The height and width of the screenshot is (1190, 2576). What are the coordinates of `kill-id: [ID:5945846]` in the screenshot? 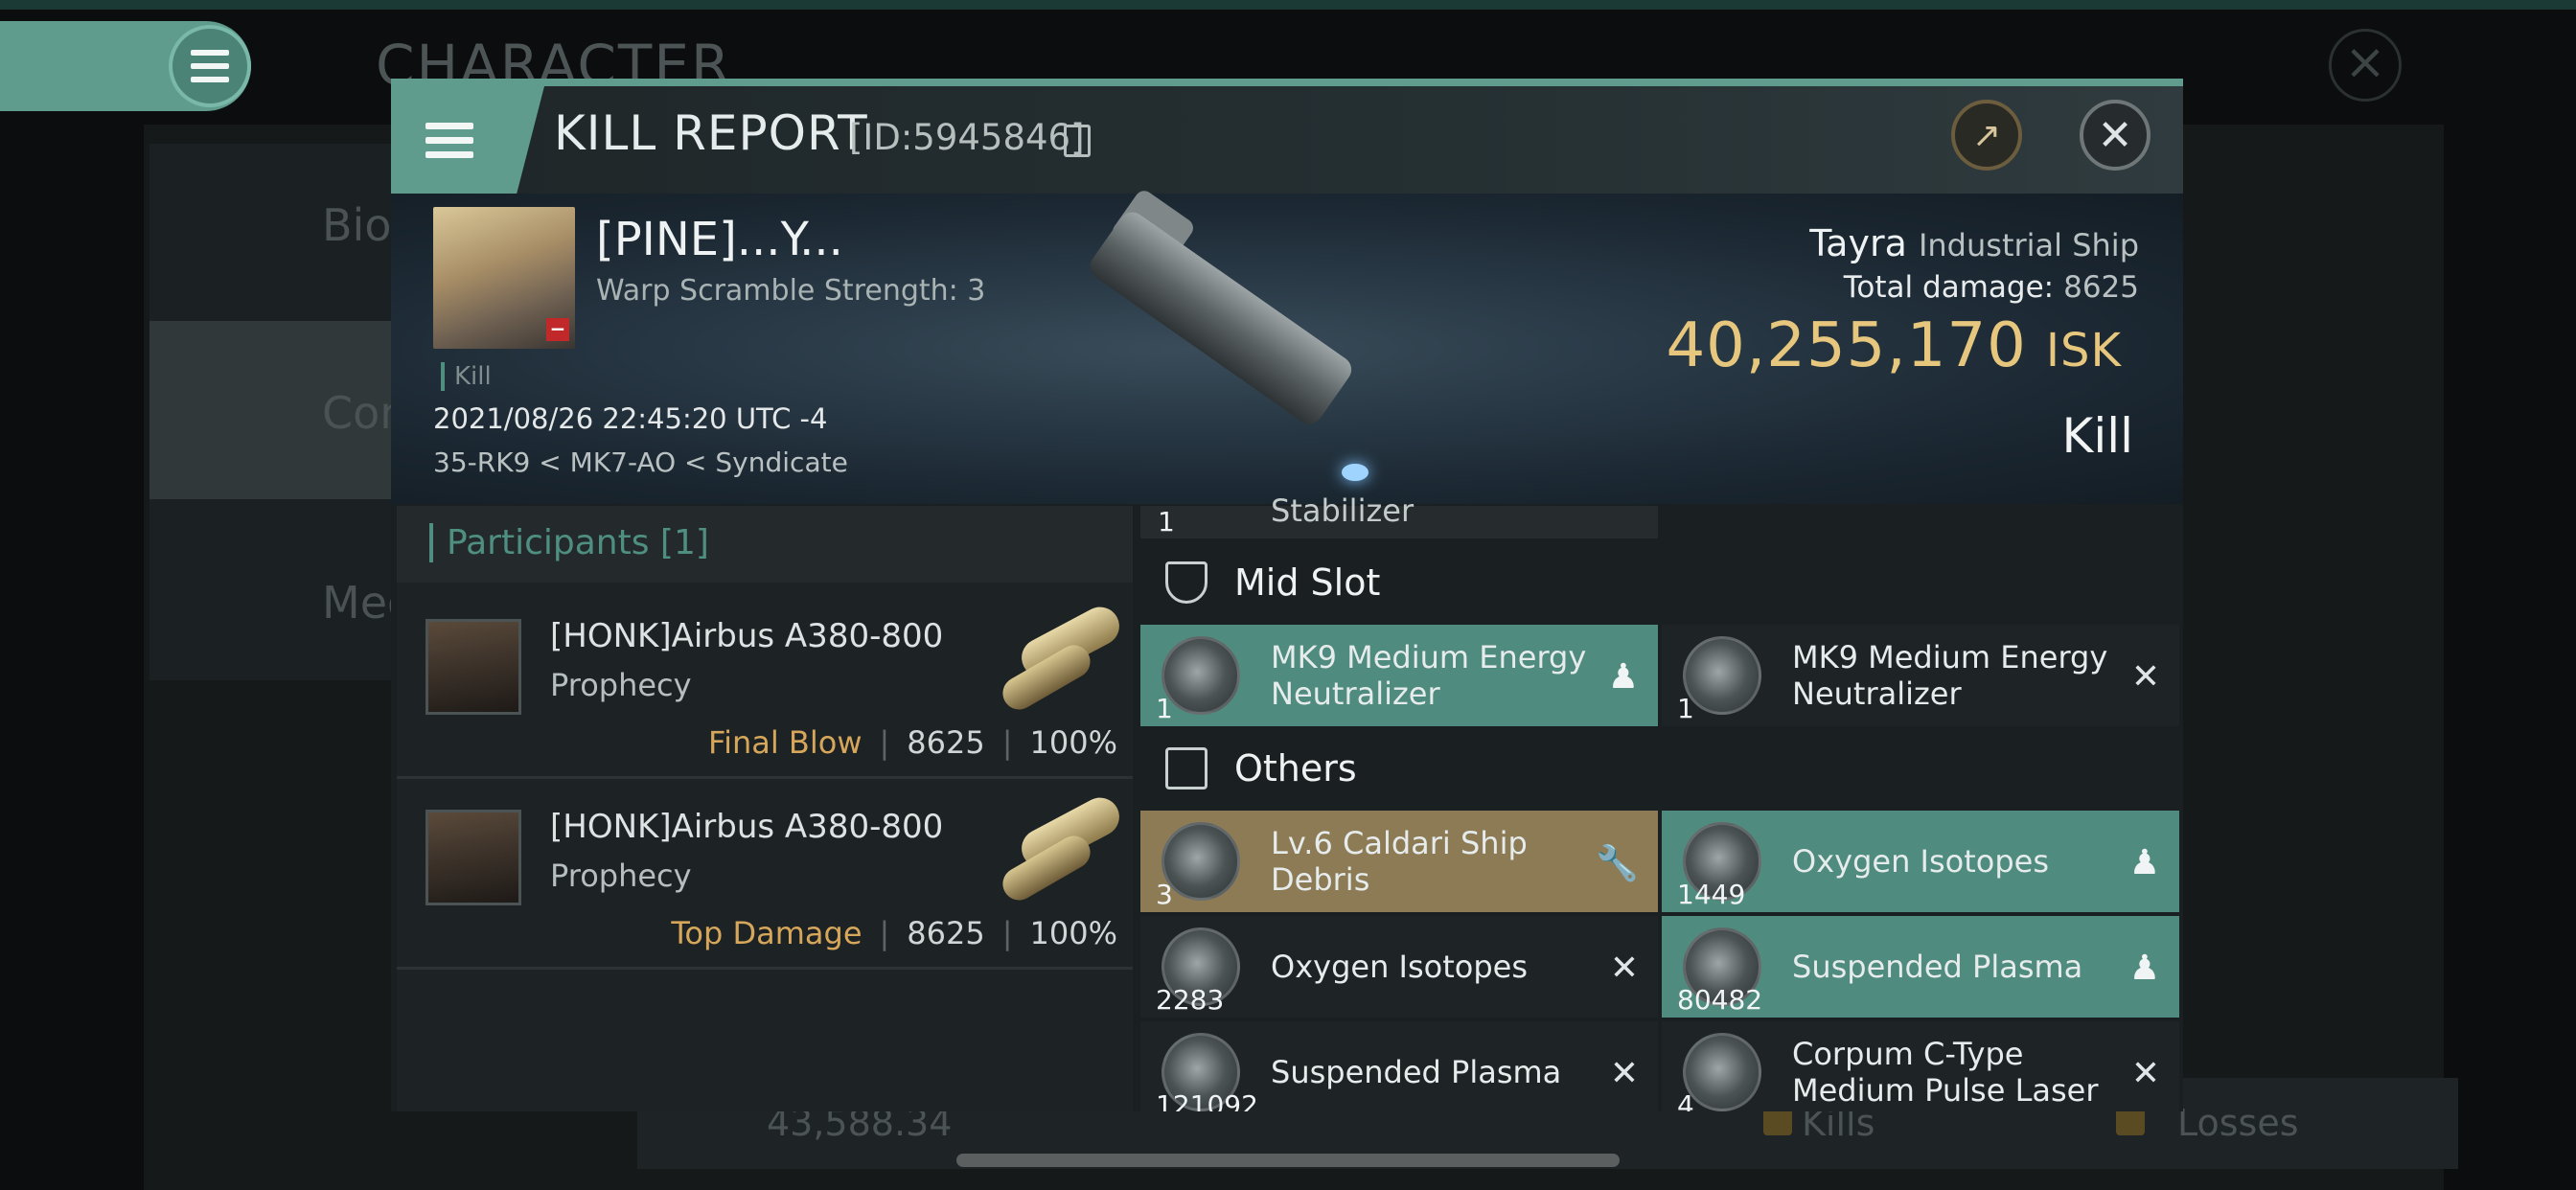 It's located at (967, 137).